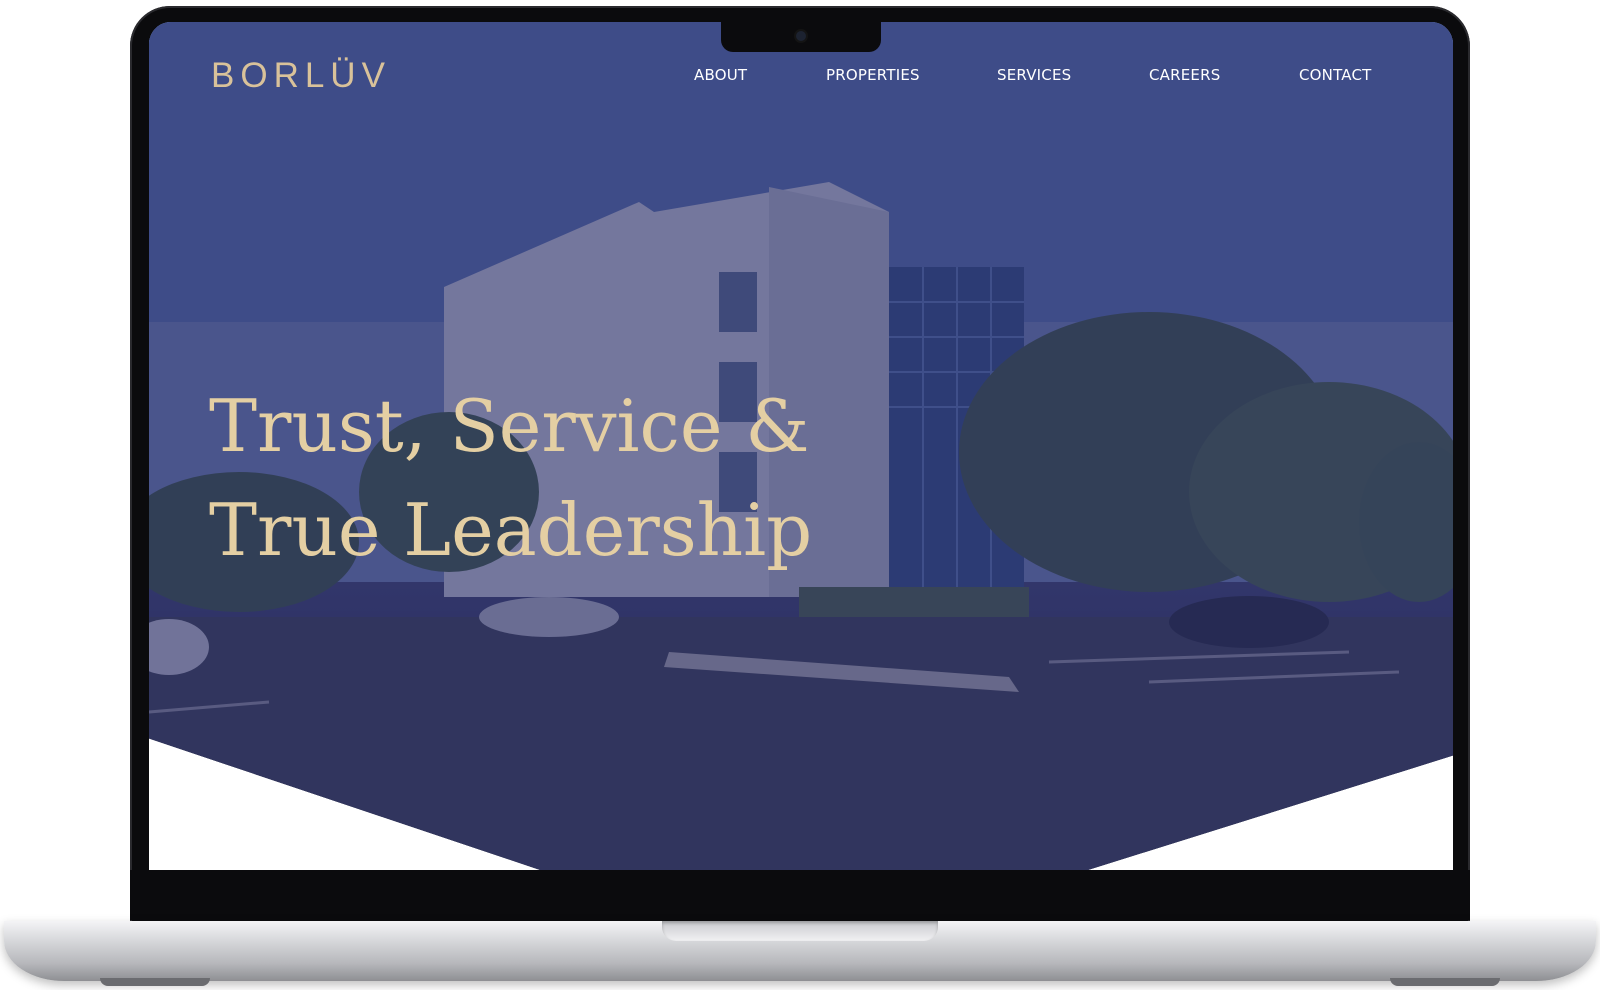 The width and height of the screenshot is (1600, 990). What do you see at coordinates (1034, 75) in the screenshot?
I see `nav-link-services: SERVICES` at bounding box center [1034, 75].